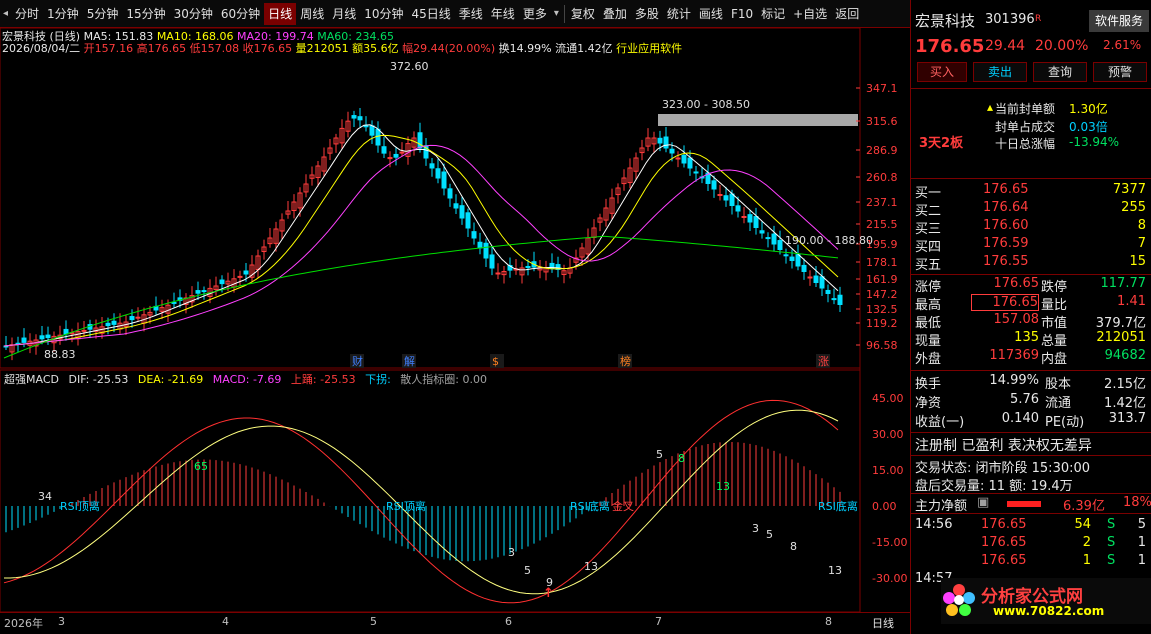 The image size is (1151, 634). I want to click on stat-label: 量比, so click(1054, 305).